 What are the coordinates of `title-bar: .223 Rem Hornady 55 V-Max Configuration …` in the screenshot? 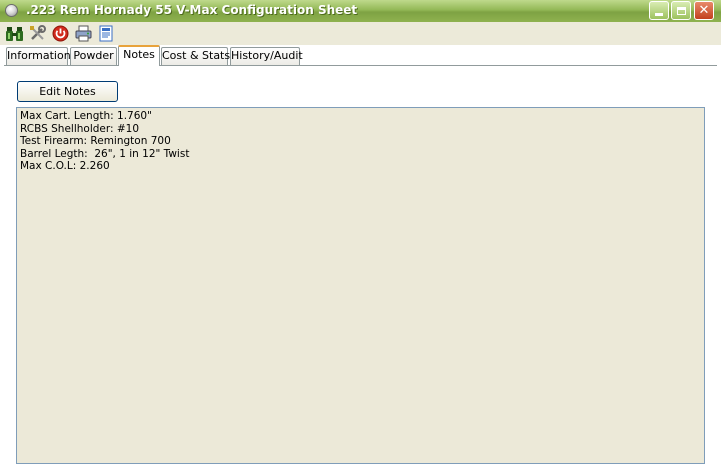 It's located at (360, 11).